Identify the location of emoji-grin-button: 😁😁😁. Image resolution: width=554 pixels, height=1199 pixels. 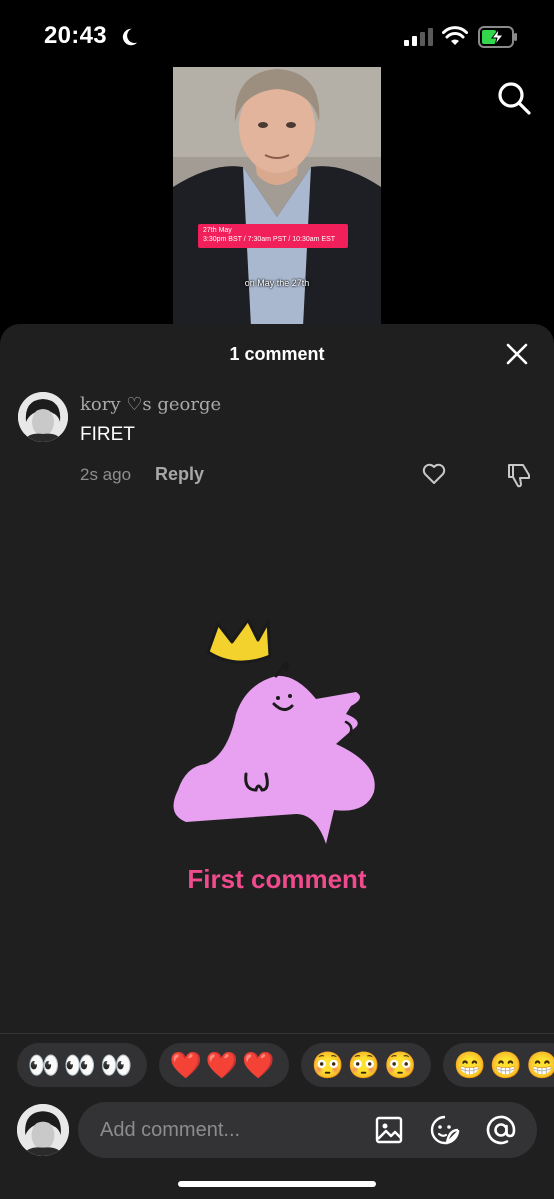
(498, 1065).